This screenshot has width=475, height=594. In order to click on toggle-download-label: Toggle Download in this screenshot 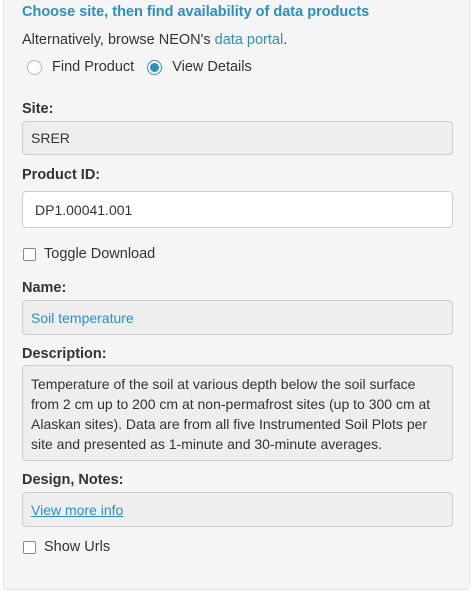, I will do `click(99, 254)`.